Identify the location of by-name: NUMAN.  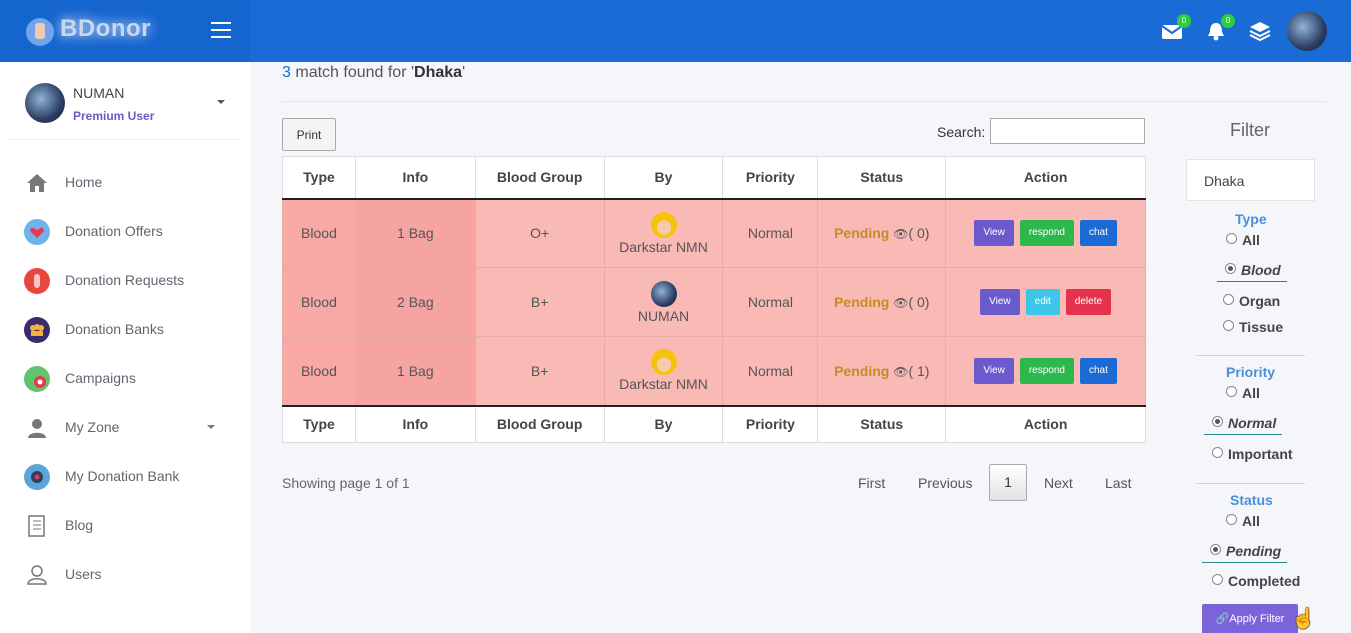
(663, 316).